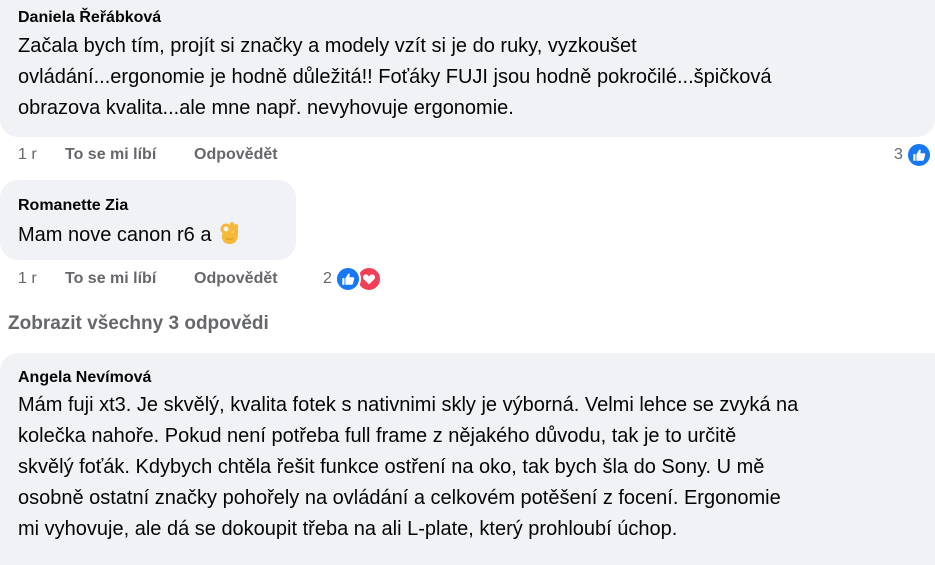 The height and width of the screenshot is (565, 935). I want to click on comment-author: Romanette Zia, so click(157, 206).